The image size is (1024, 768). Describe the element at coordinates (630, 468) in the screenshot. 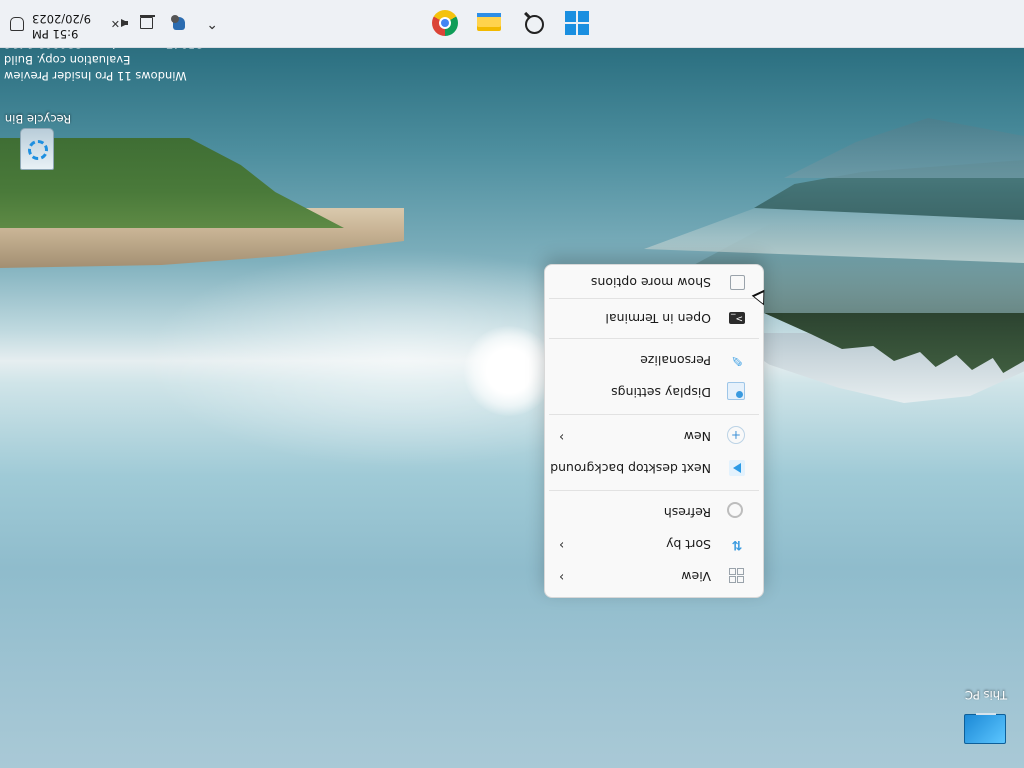

I see `menu-item-label: Next desktop background` at that location.